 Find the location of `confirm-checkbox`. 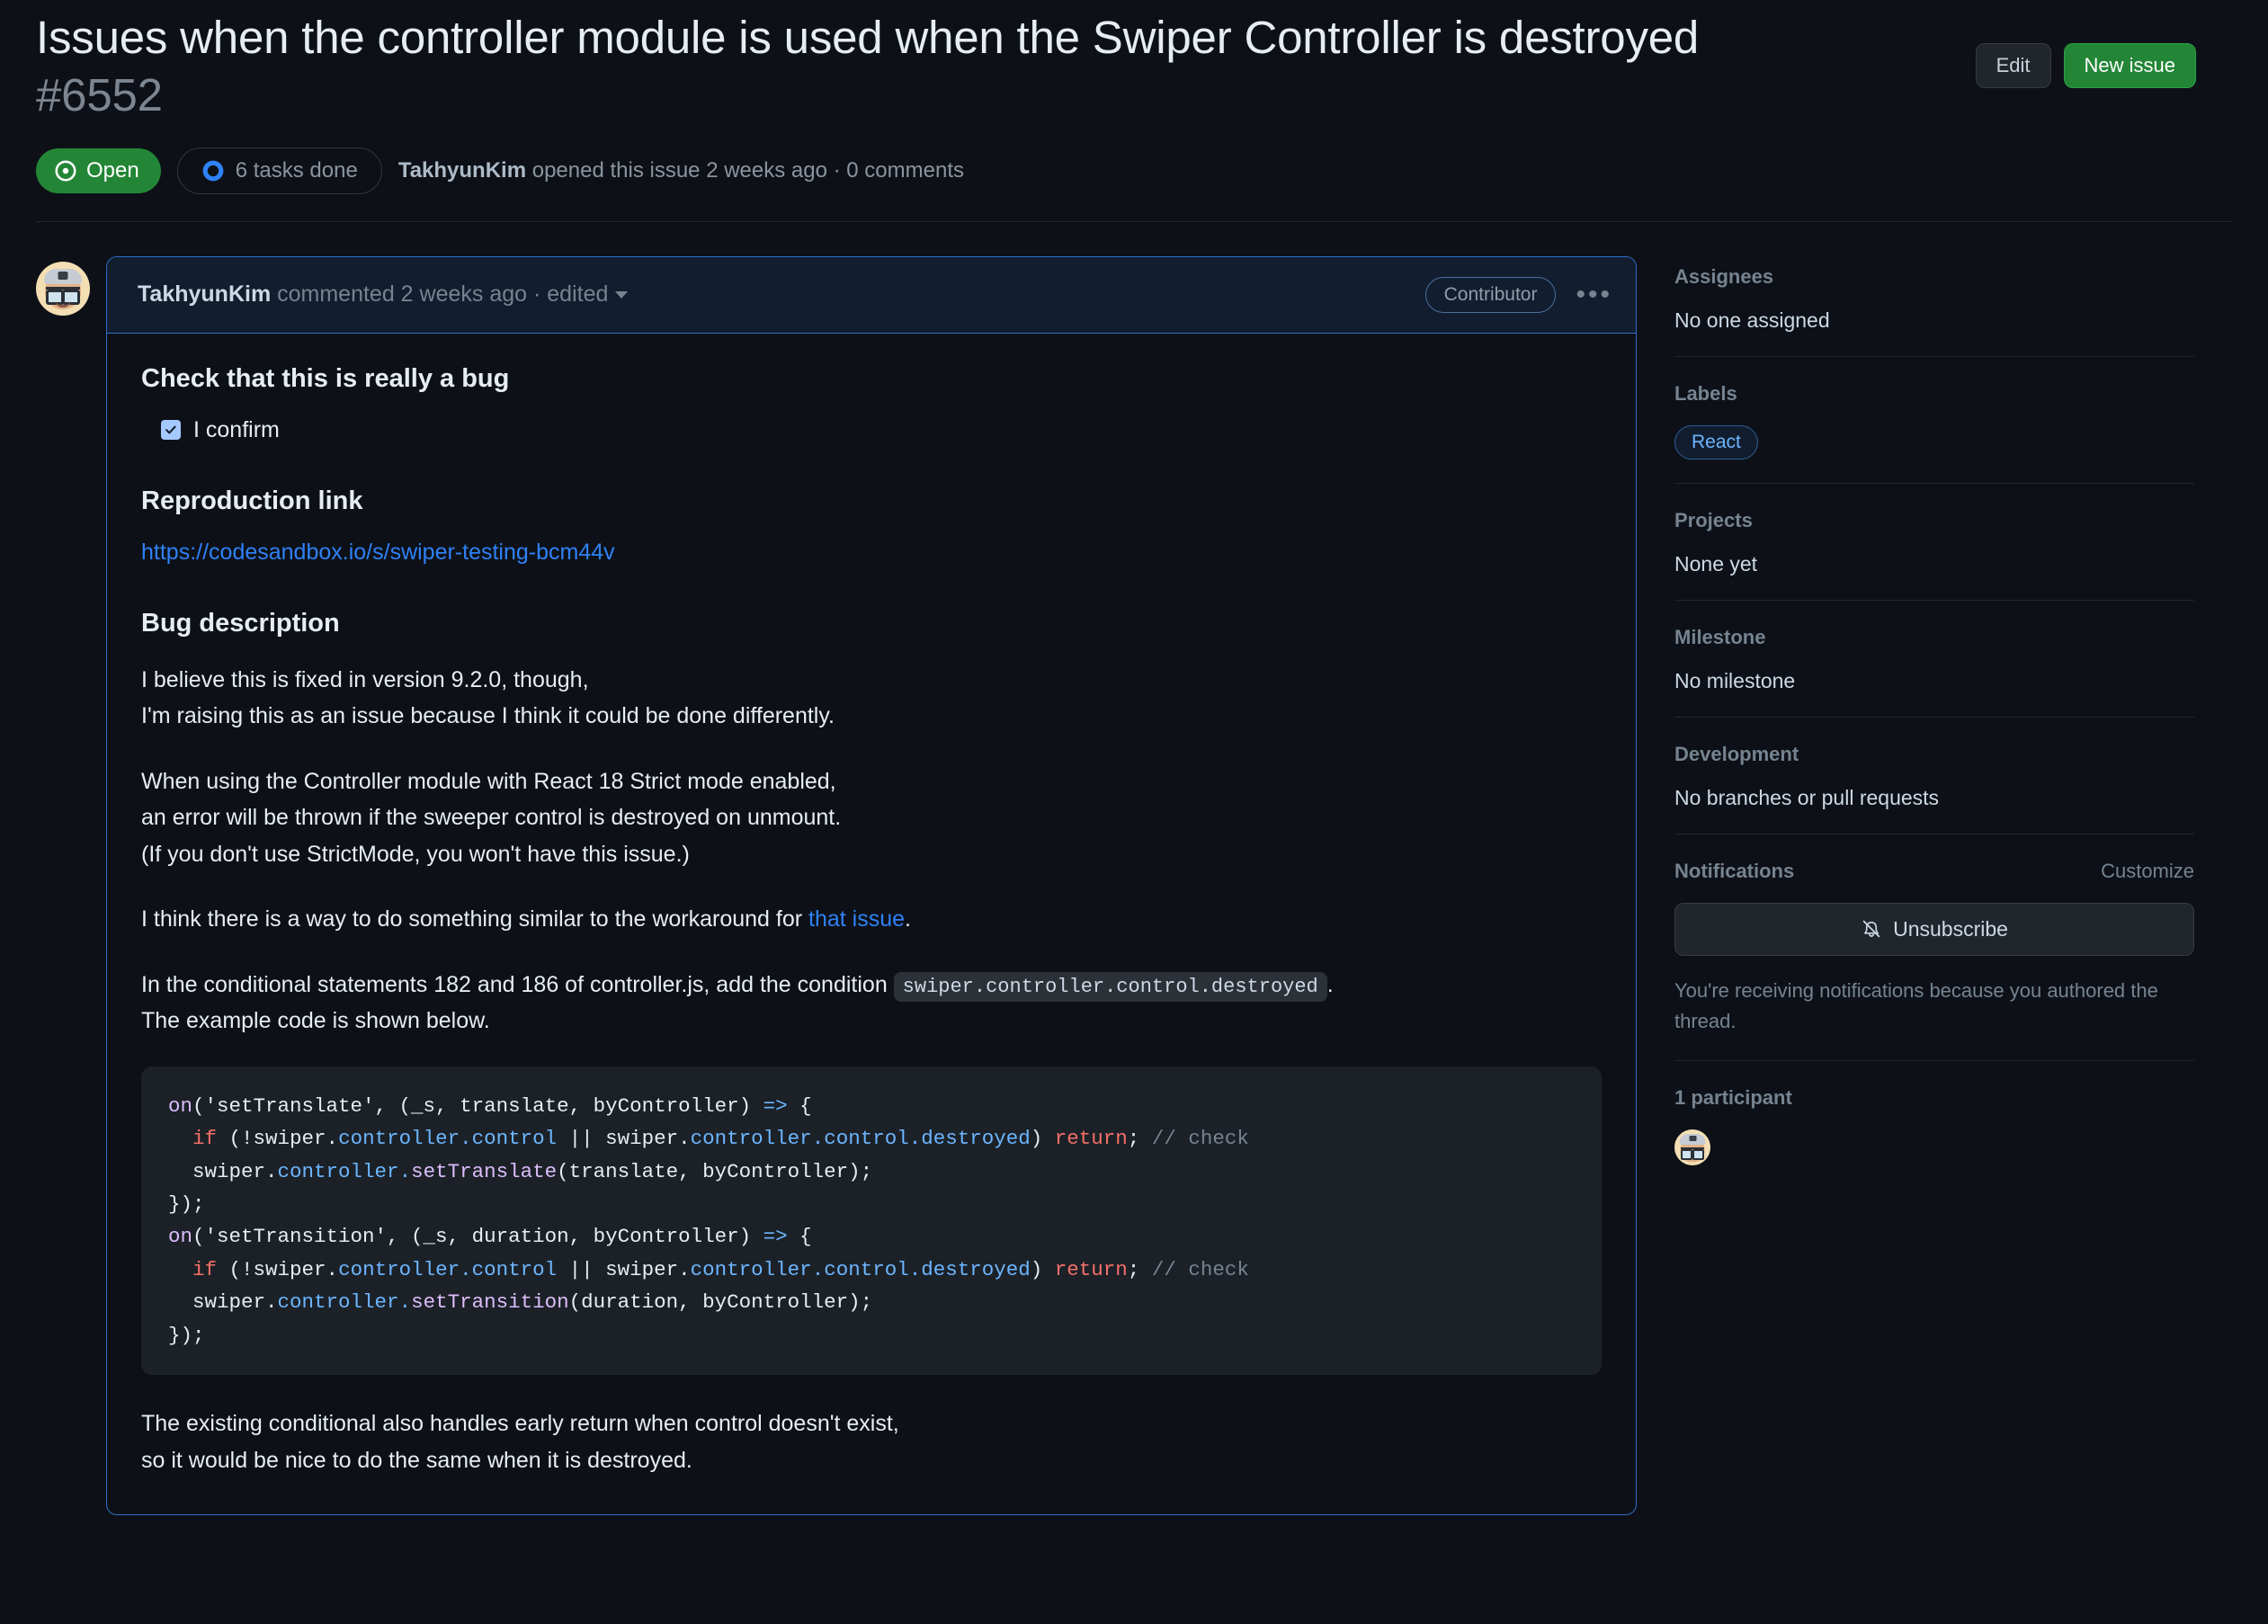

confirm-checkbox is located at coordinates (171, 430).